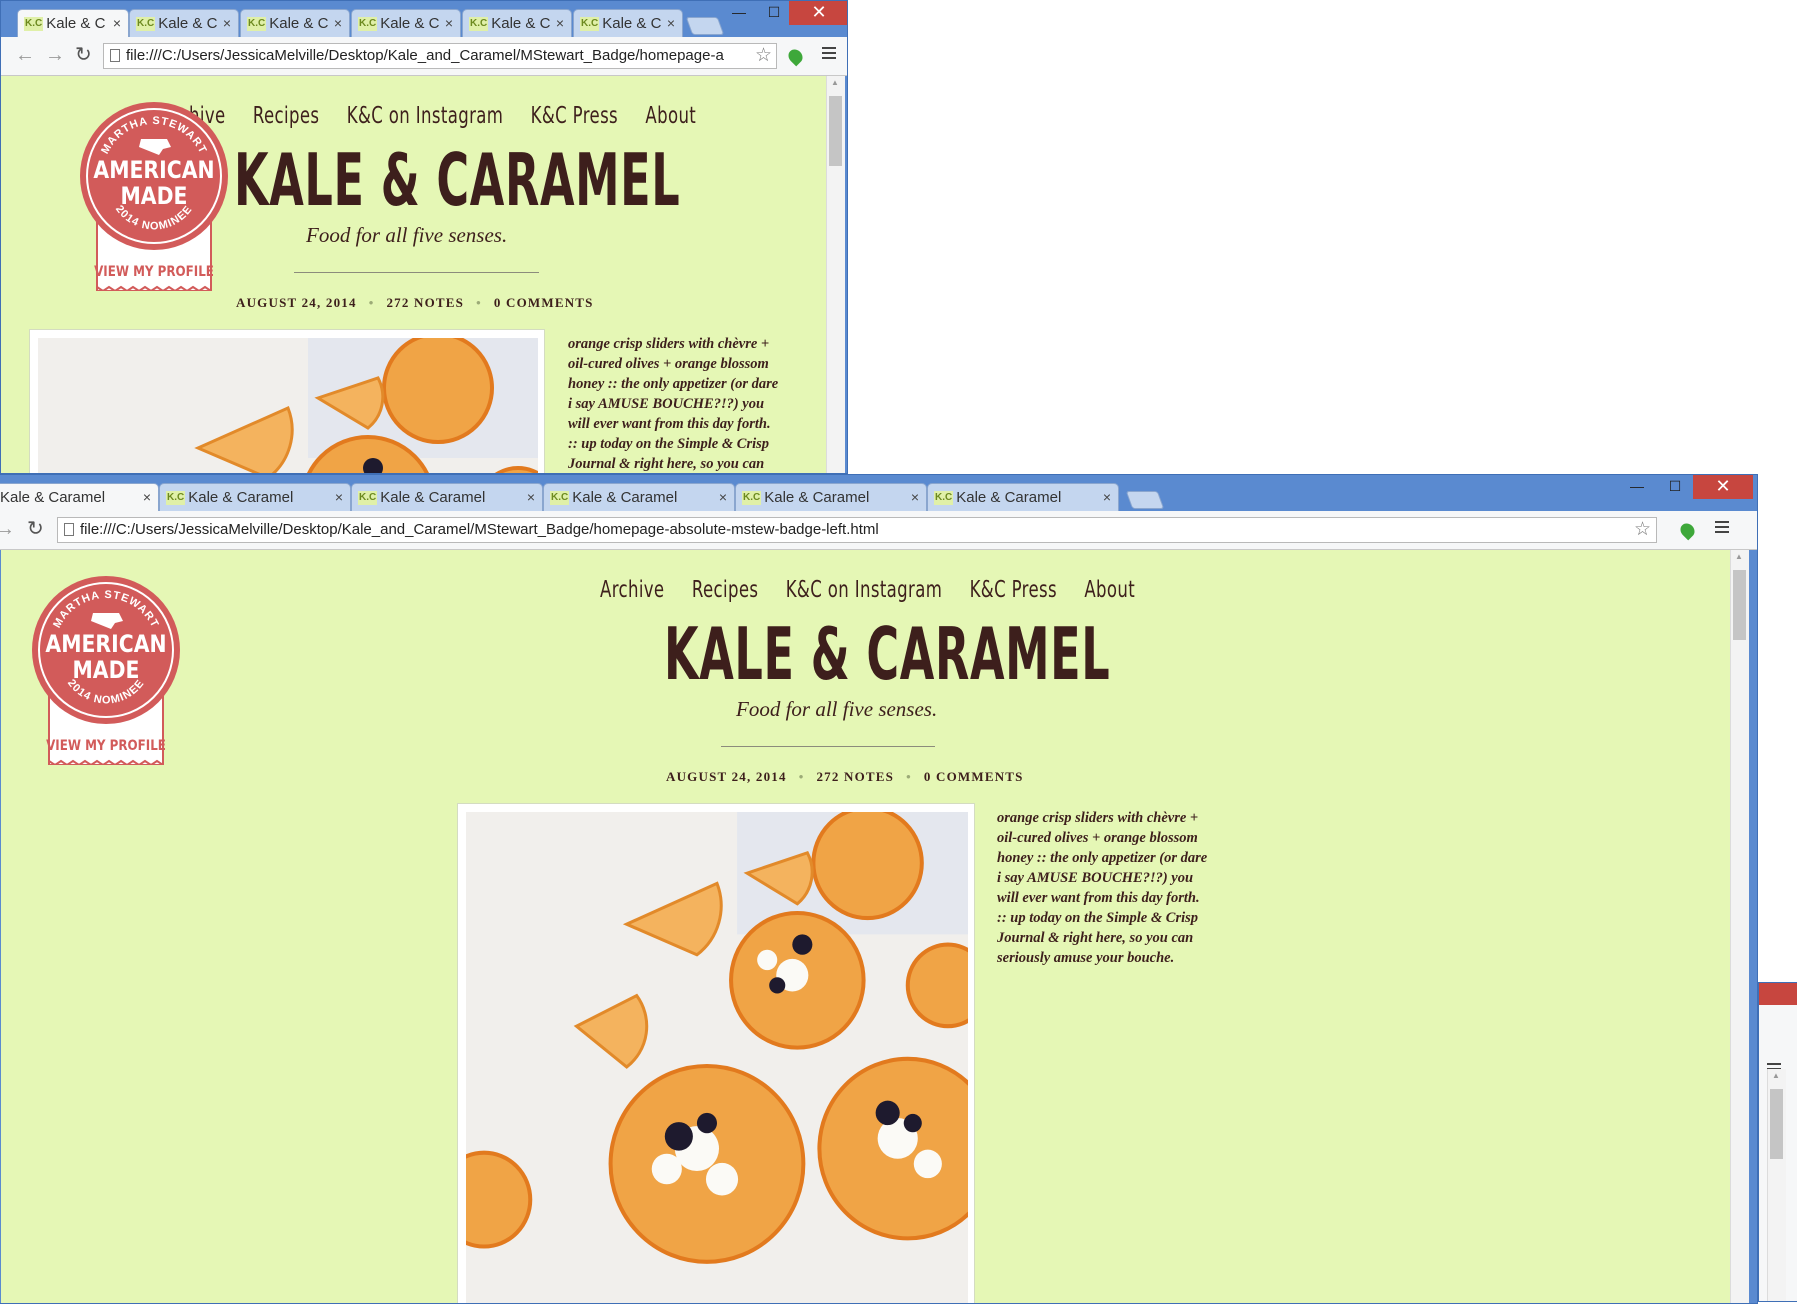  Describe the element at coordinates (188, 23) in the screenshot. I see `tab-title: Kale & C` at that location.